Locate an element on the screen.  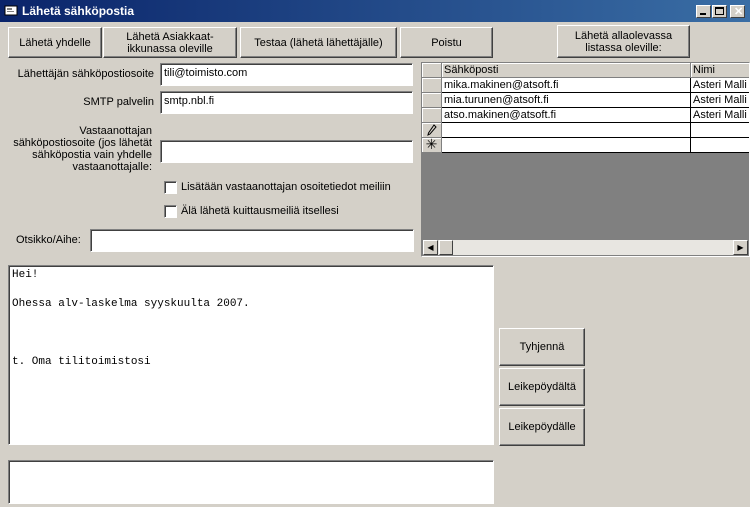
status-log-box is located at coordinates (251, 482).